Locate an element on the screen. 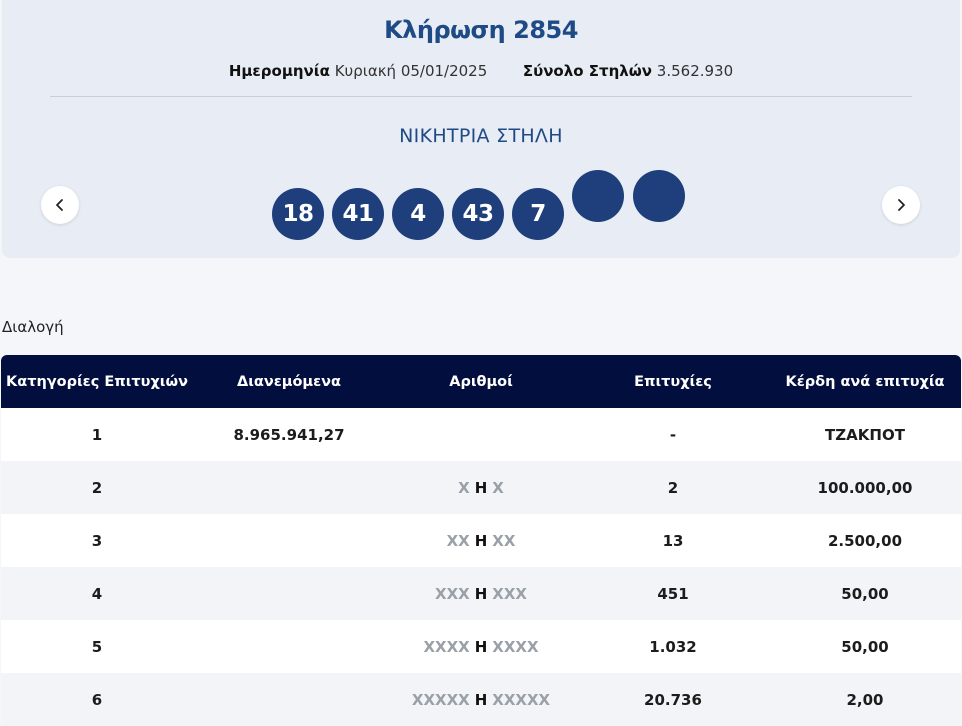 This screenshot has width=962, height=726. table-row: 6 XXXXX Η XXXXX 20.736 2,00 is located at coordinates (481, 699).